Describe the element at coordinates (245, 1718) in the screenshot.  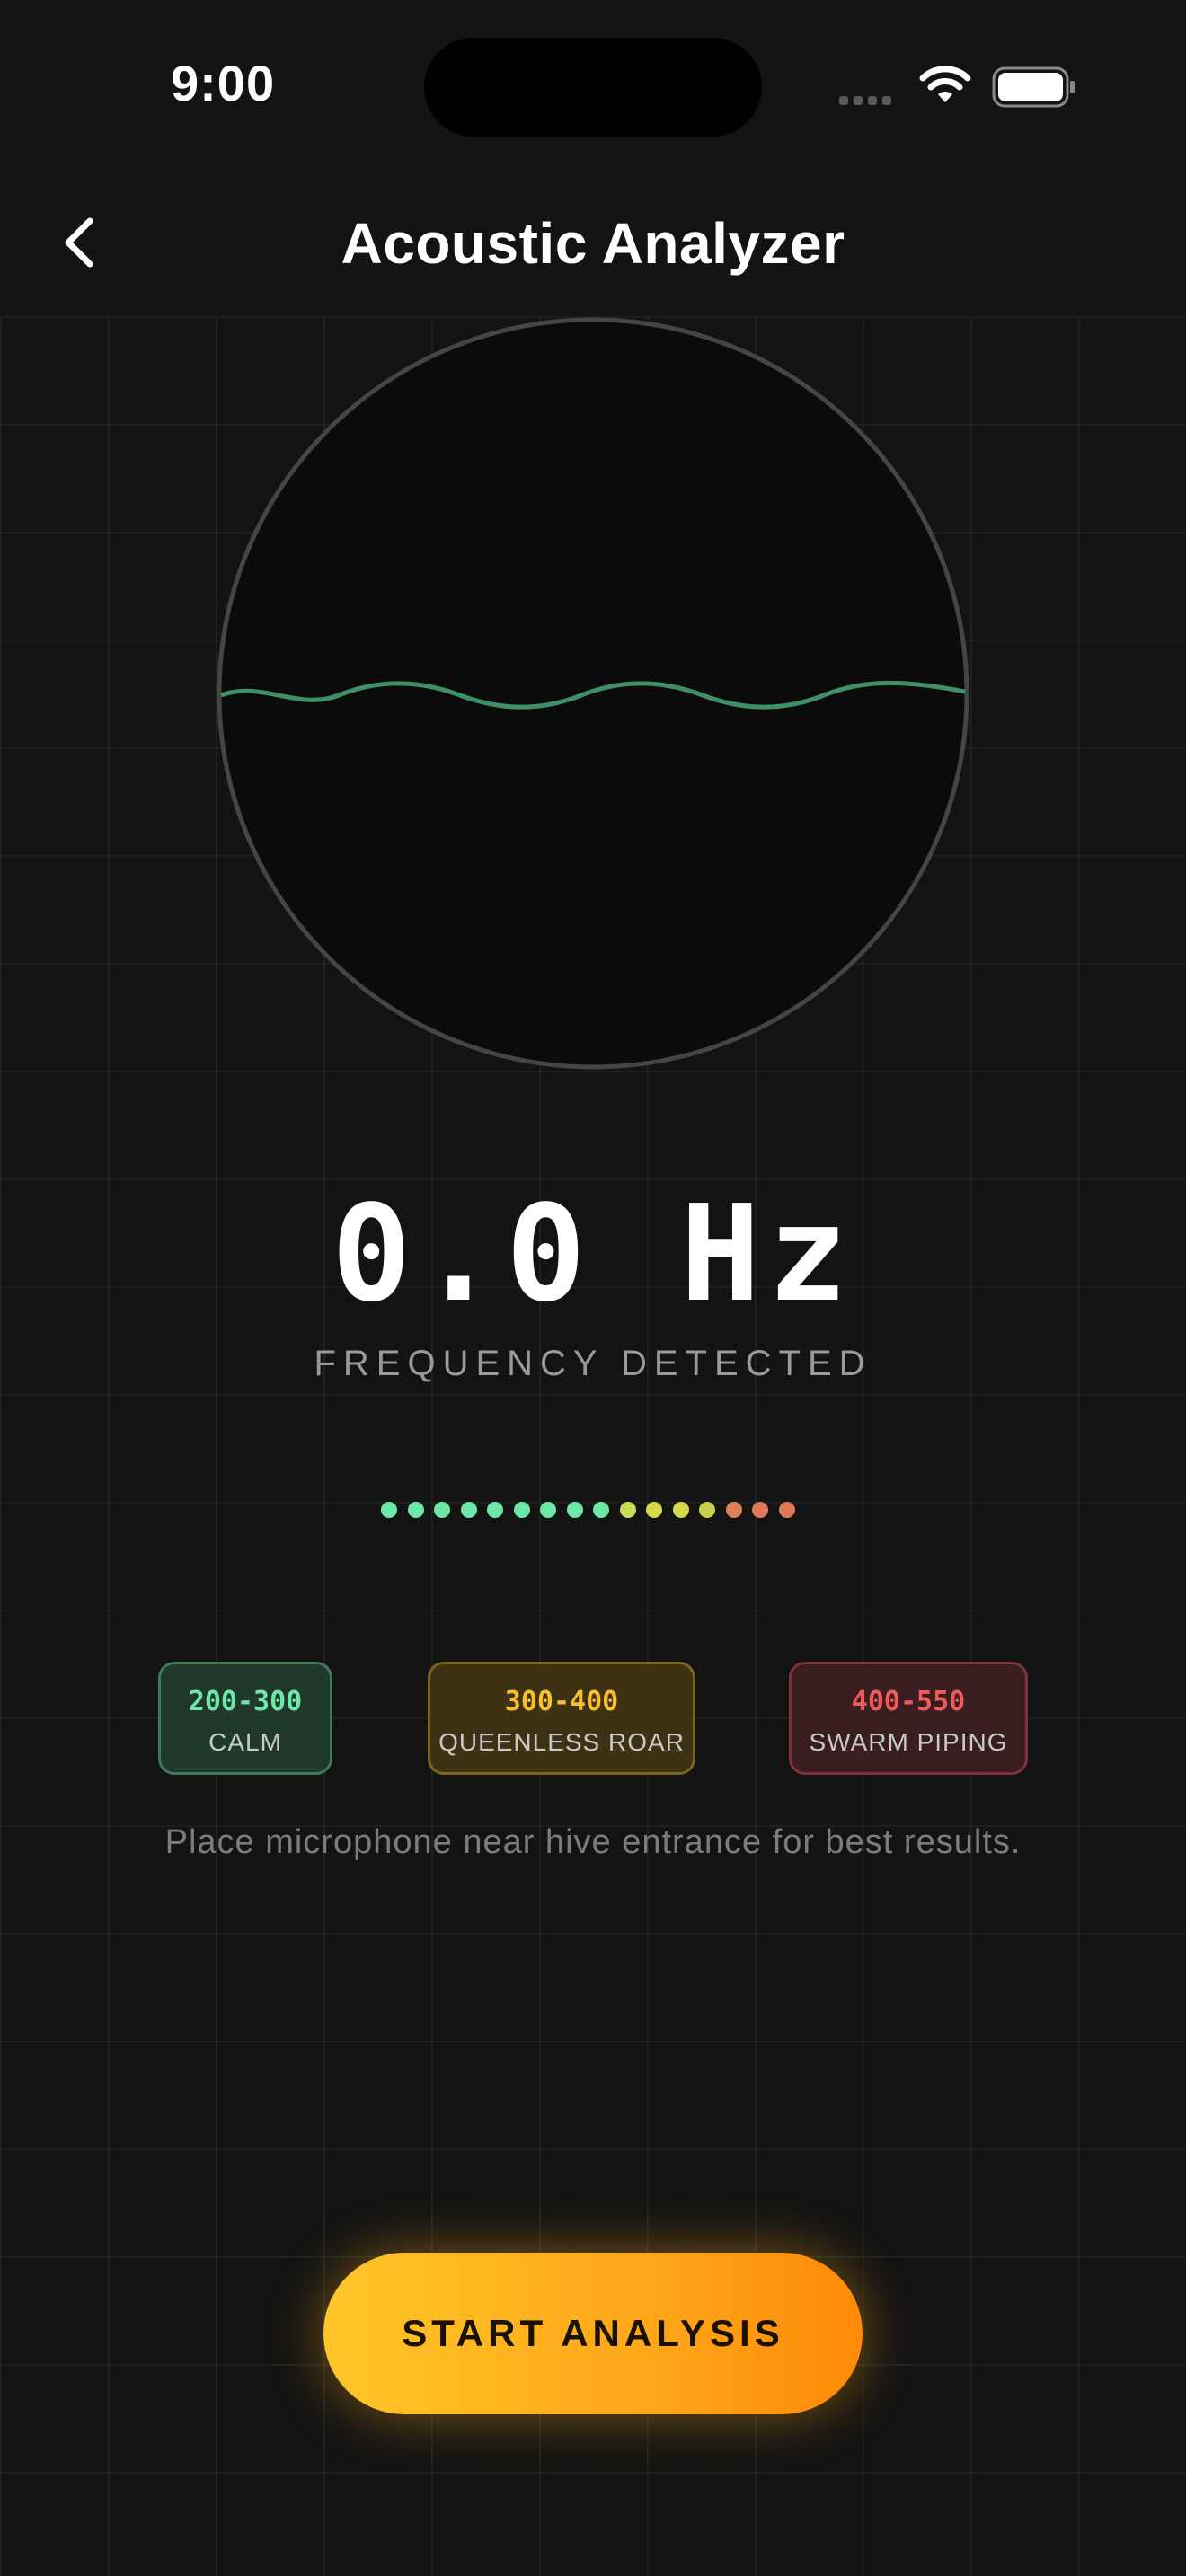
I see `range-chip-calm: 200-300 CALM` at that location.